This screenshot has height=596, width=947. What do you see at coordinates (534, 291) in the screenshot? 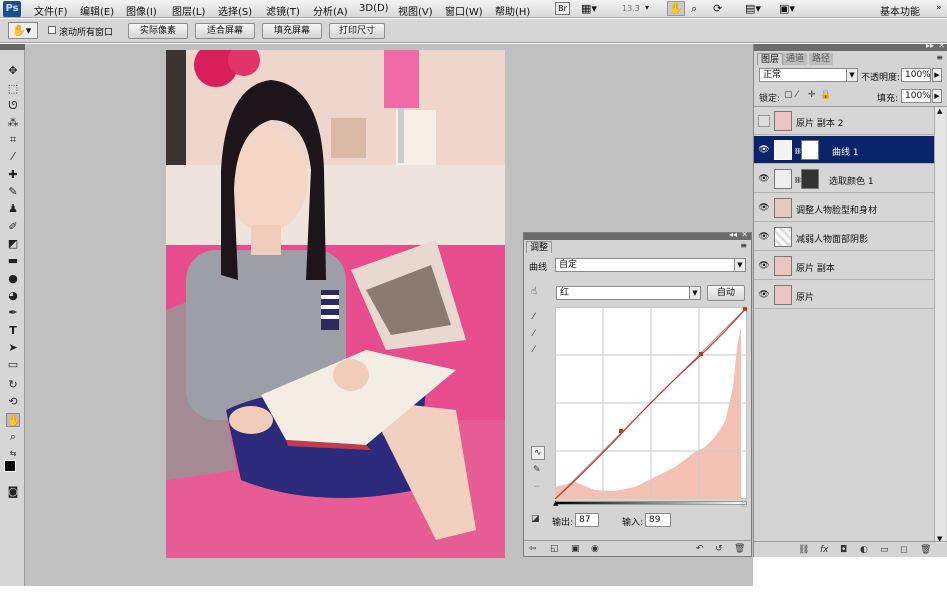
I see `targeted-adjust-icon: ☝` at bounding box center [534, 291].